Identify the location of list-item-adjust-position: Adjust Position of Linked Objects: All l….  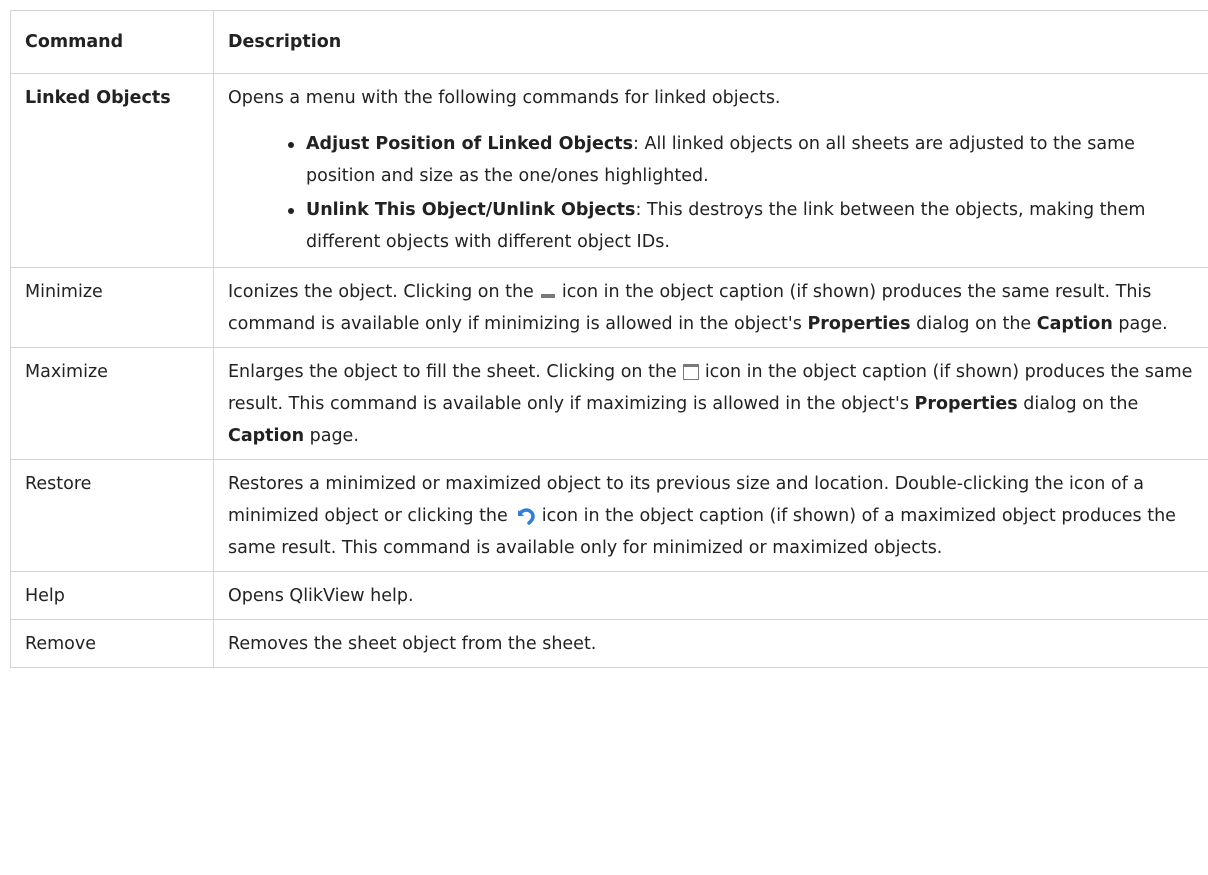
(755, 160).